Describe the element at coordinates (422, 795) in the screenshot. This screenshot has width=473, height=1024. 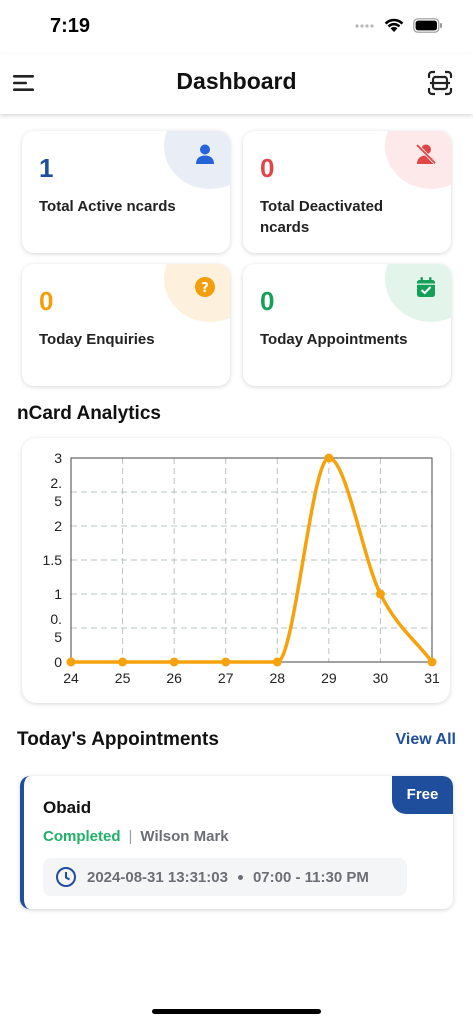
I see `free-badge: Free` at that location.